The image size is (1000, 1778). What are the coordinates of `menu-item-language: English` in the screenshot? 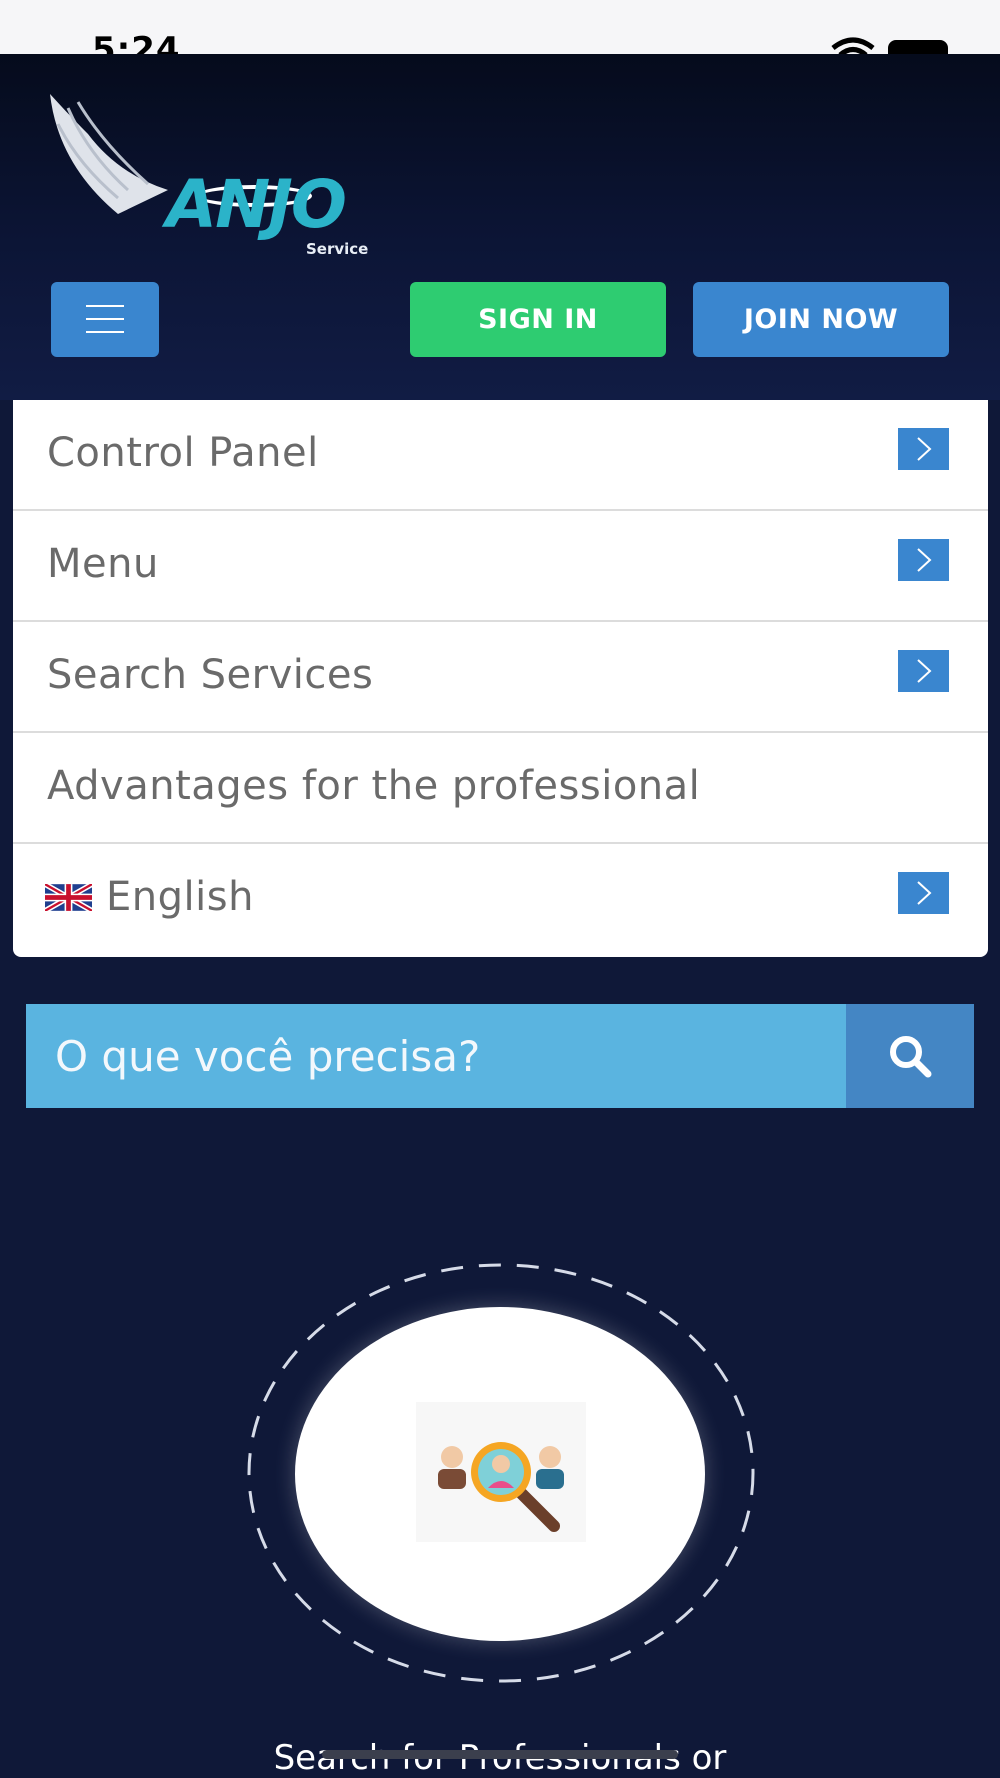 It's located at (500, 899).